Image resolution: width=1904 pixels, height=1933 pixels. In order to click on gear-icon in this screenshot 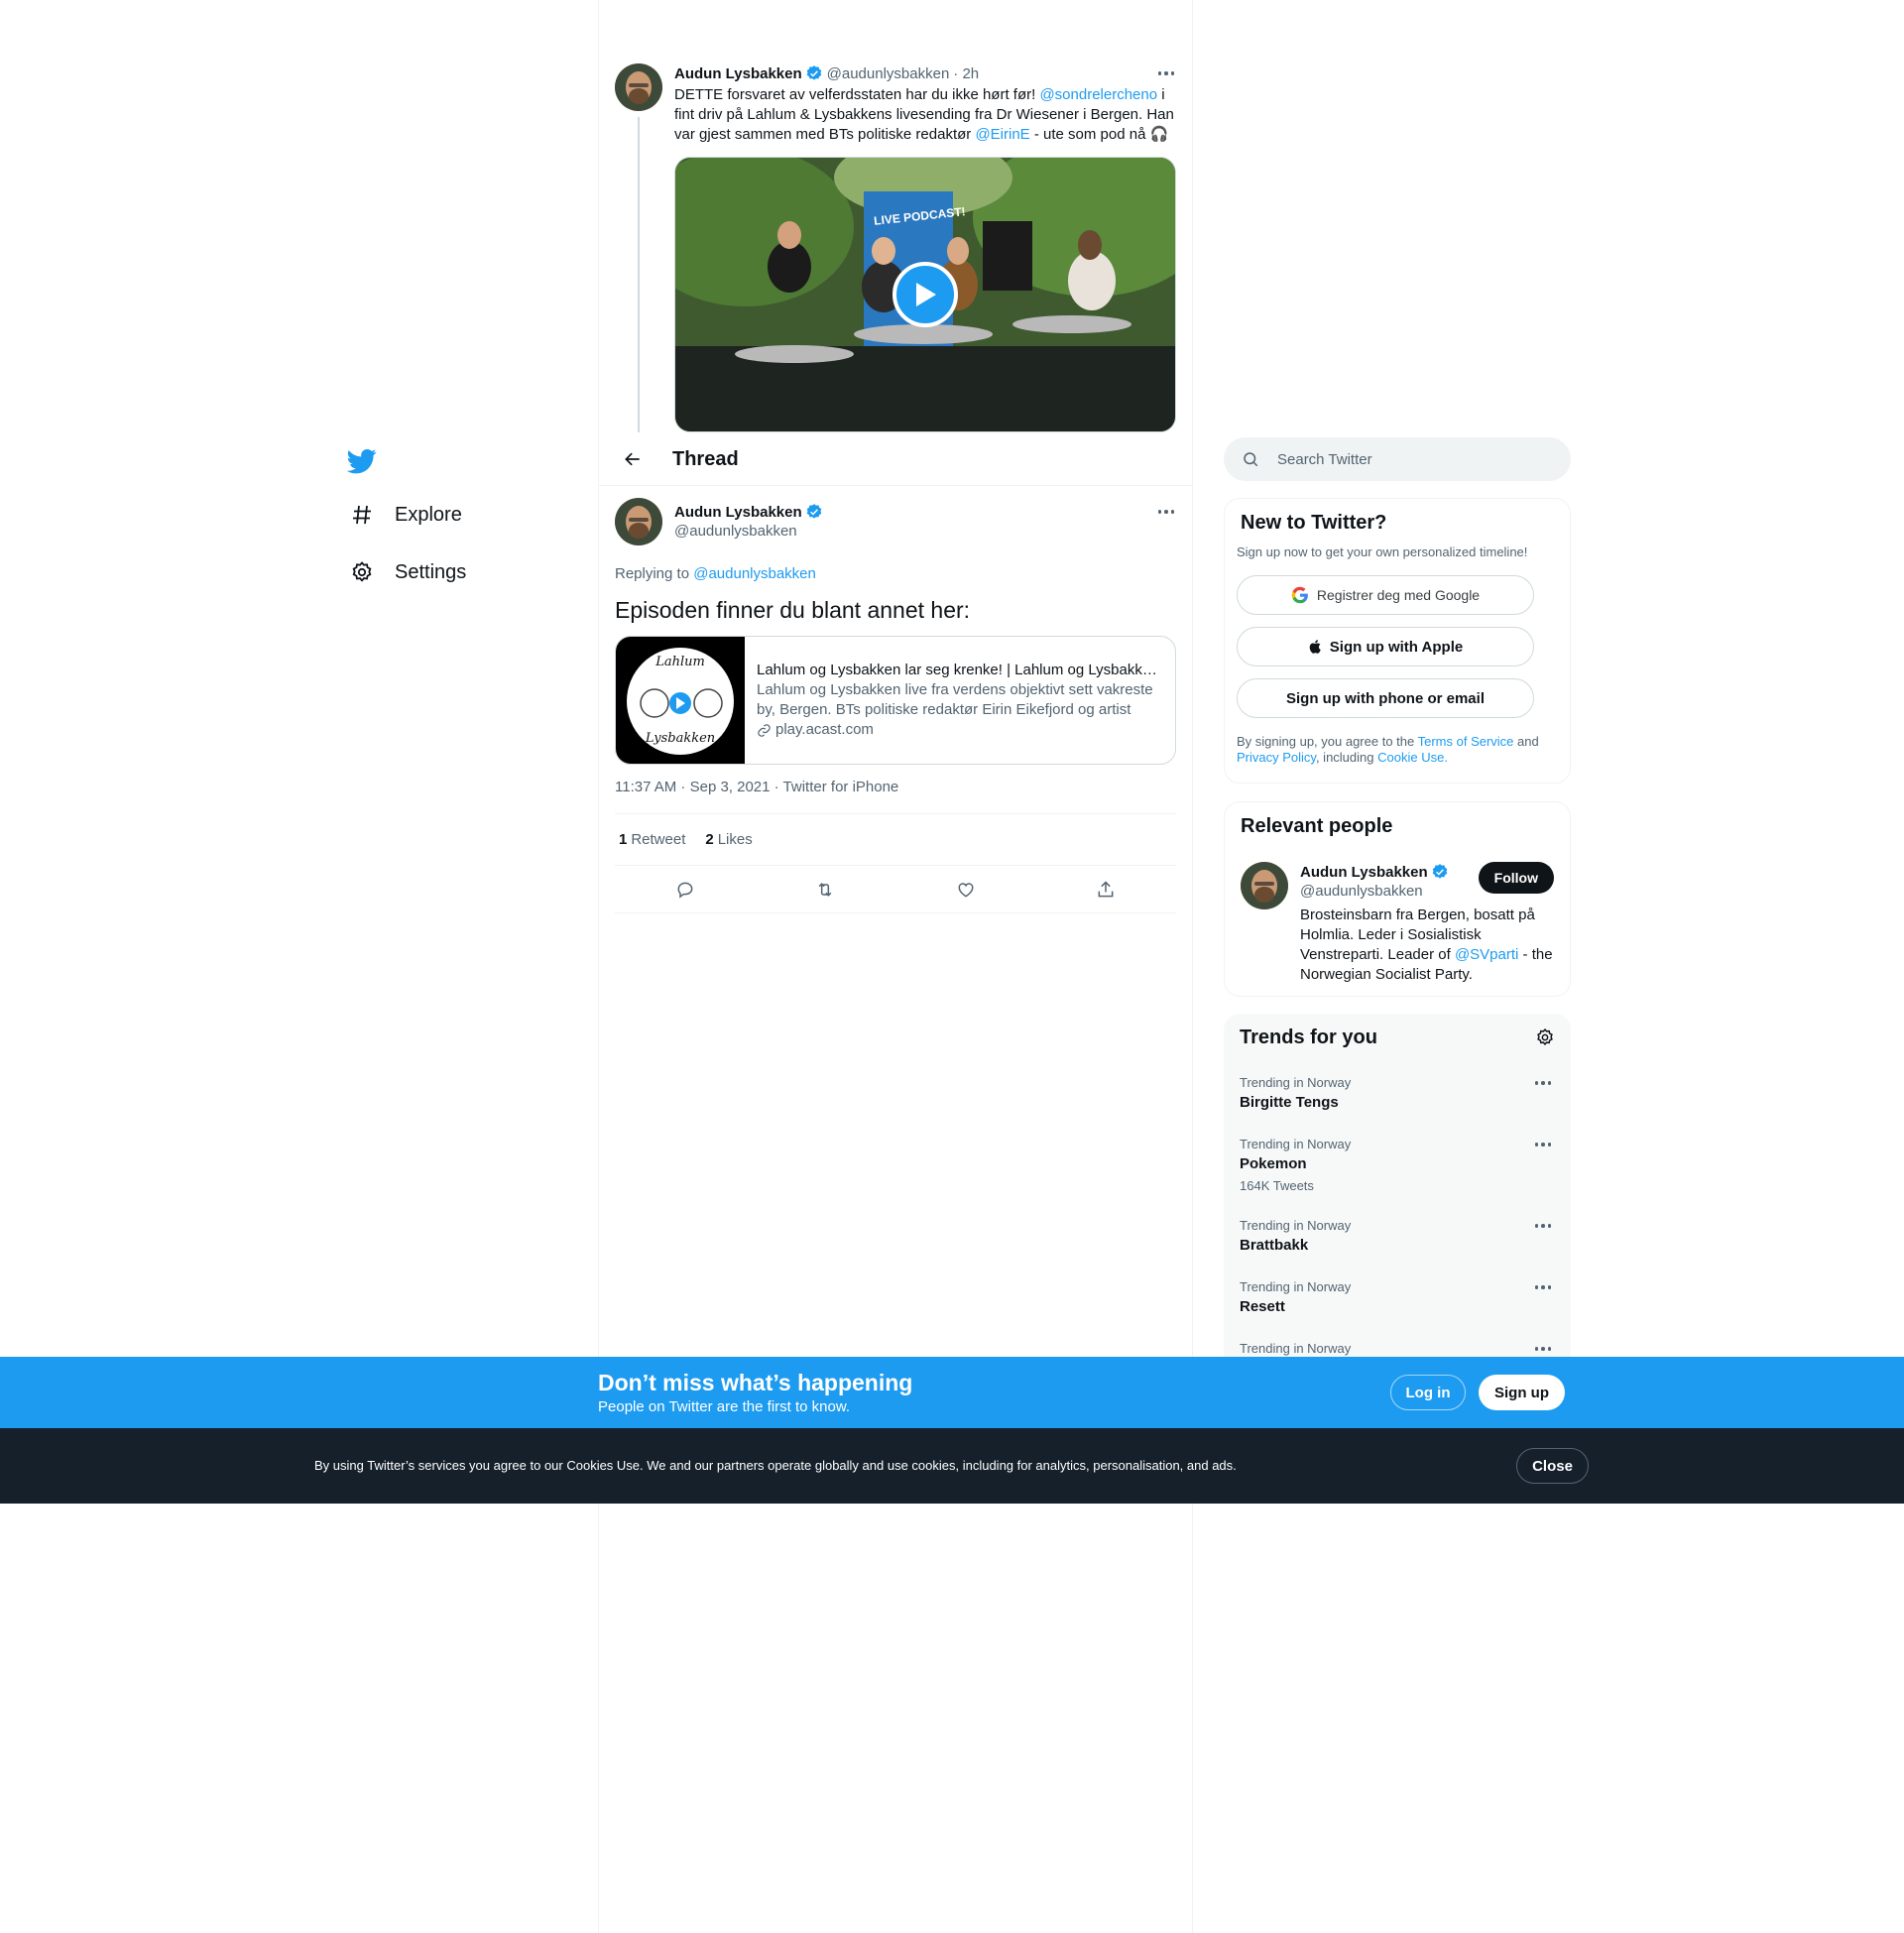, I will do `click(362, 572)`.